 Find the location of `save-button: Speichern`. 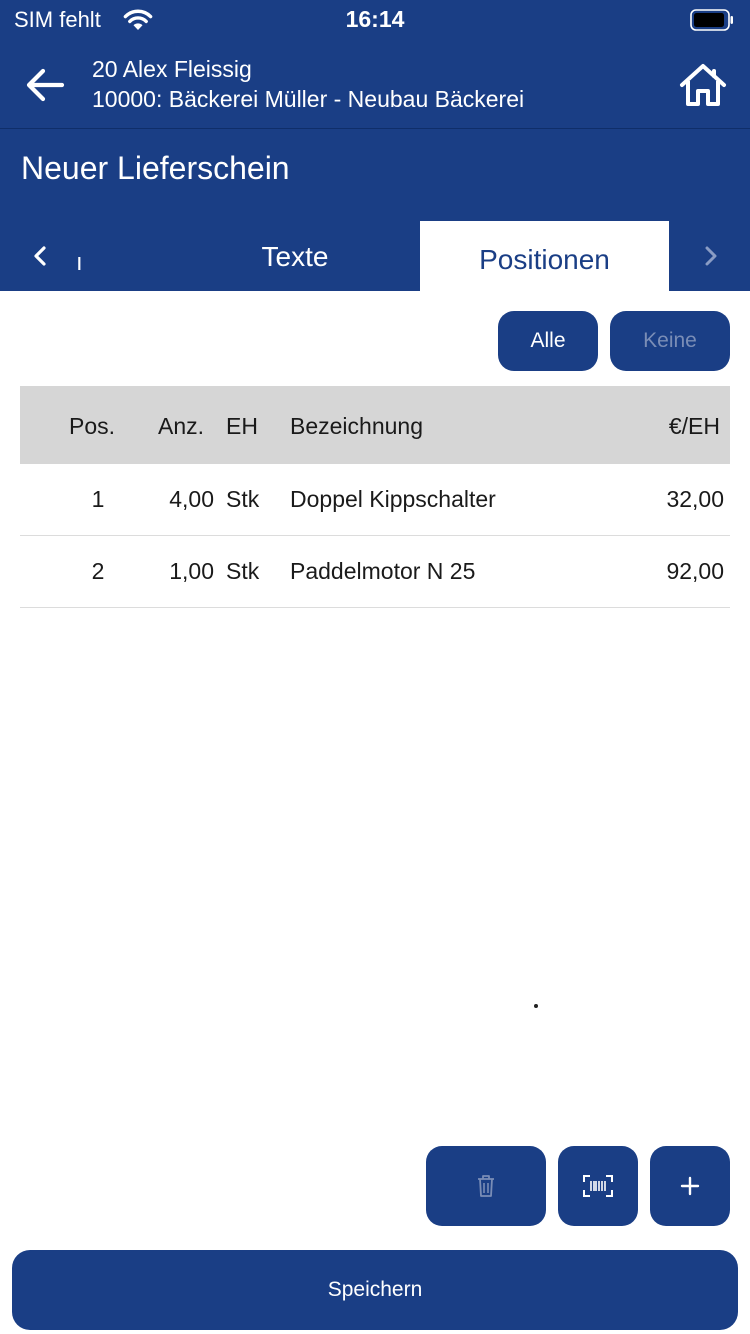

save-button: Speichern is located at coordinates (375, 1290).